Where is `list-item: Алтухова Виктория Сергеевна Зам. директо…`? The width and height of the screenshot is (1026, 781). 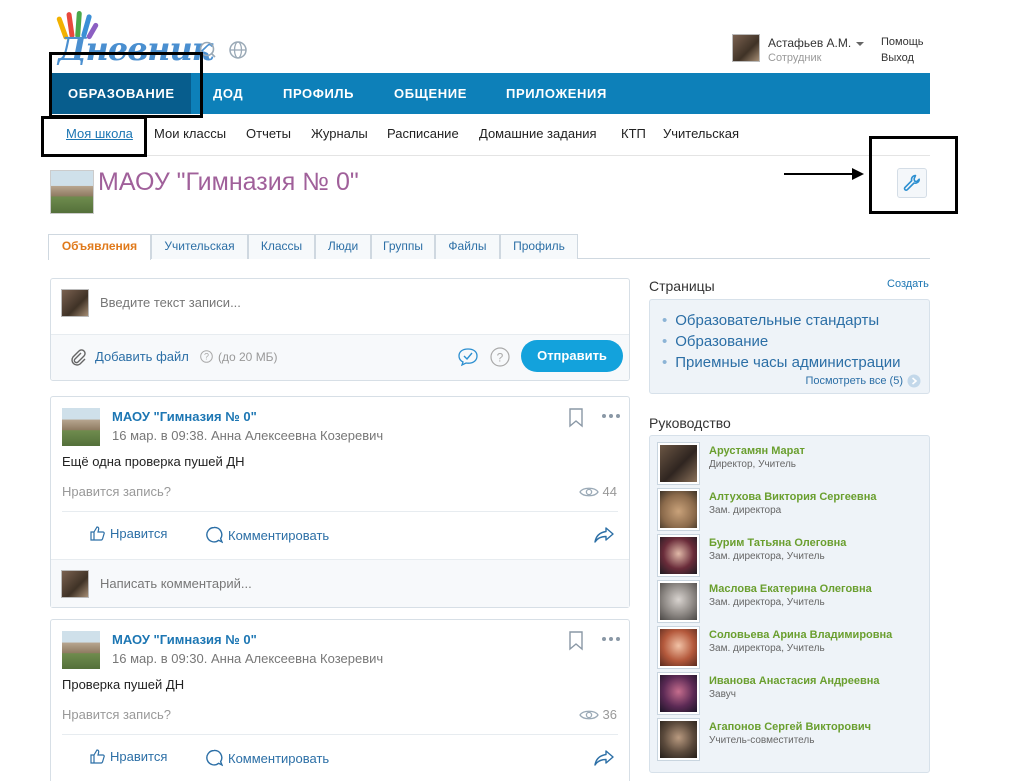 list-item: Алтухова Виктория Сергеевна Зам. директо… is located at coordinates (790, 511).